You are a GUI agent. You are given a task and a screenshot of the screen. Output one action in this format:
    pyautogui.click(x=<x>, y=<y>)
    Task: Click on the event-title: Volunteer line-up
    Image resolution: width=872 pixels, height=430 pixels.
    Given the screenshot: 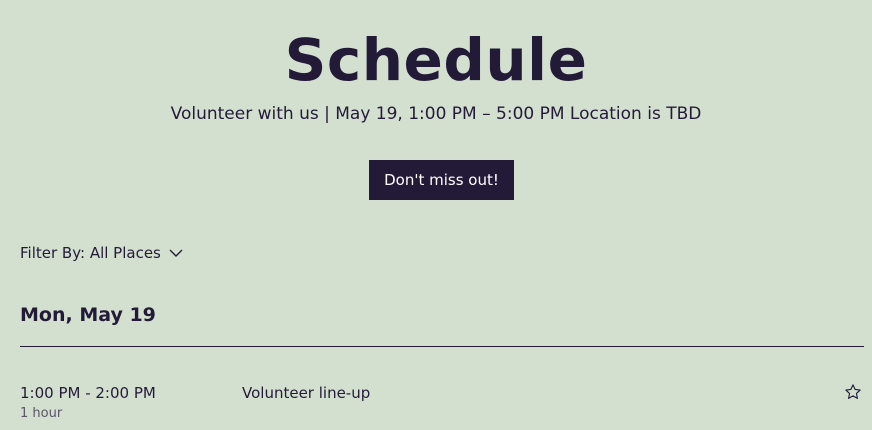 What is the action you would take?
    pyautogui.click(x=306, y=393)
    